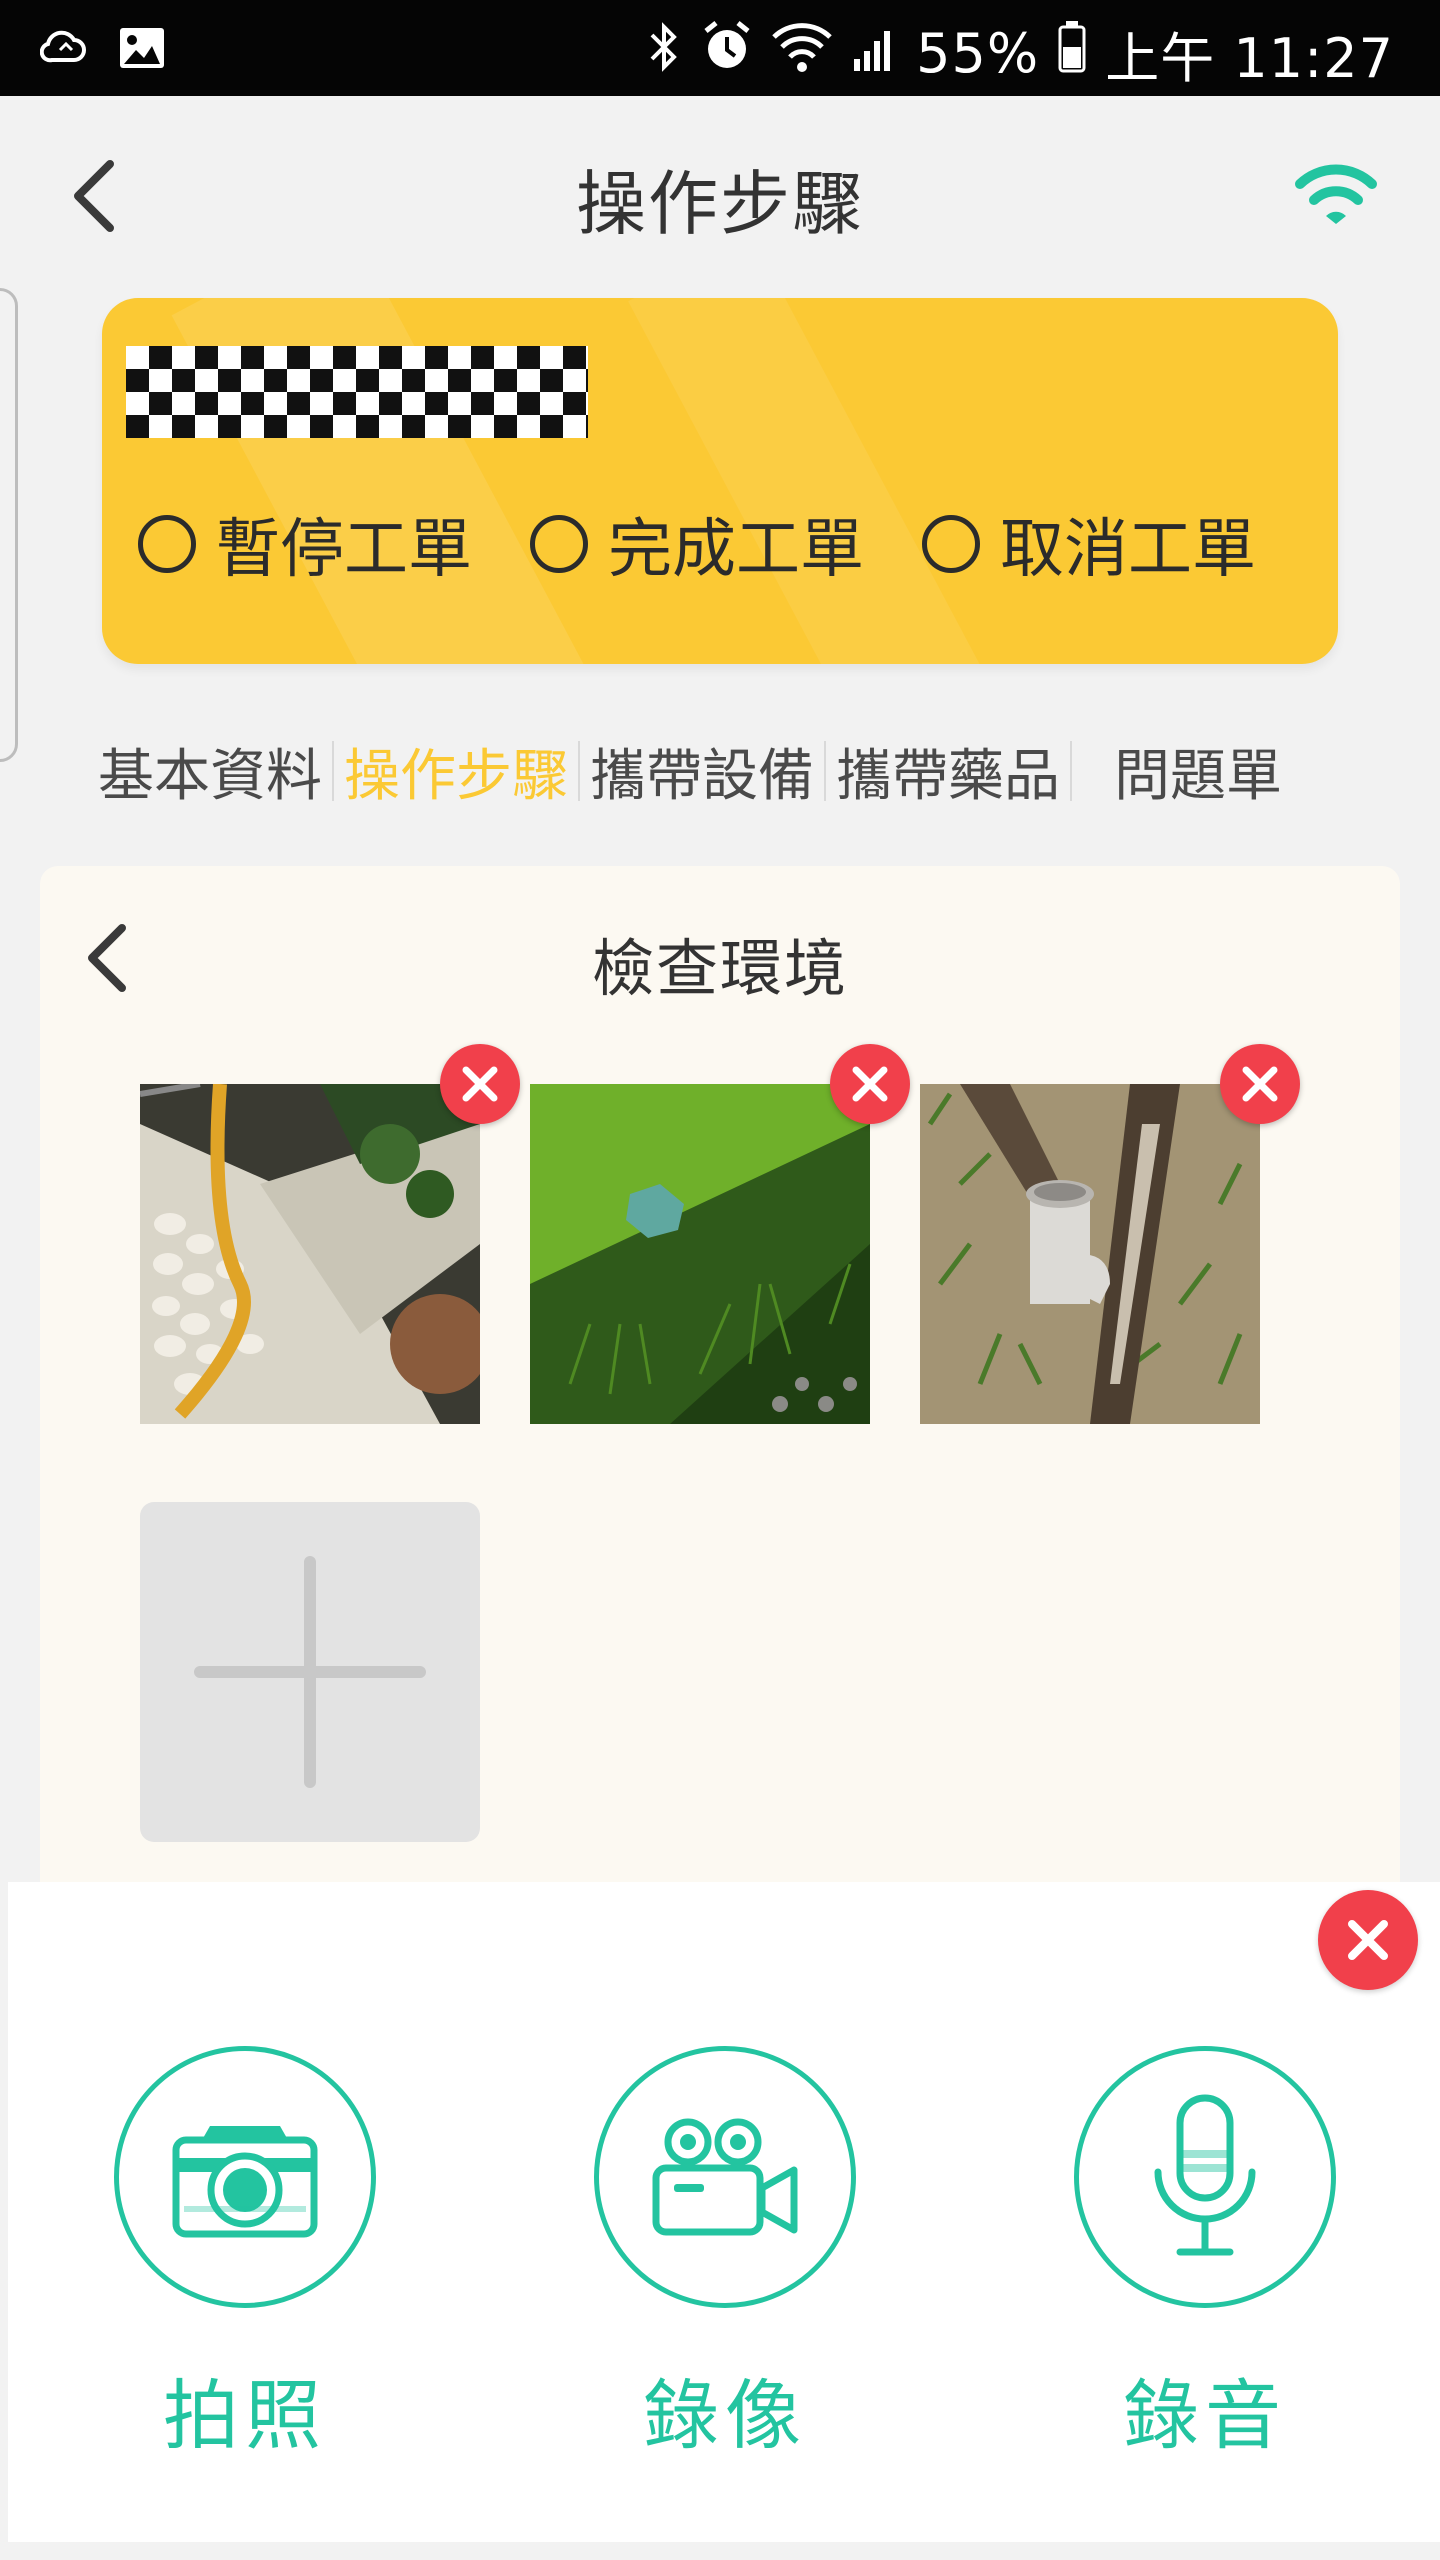 The width and height of the screenshot is (1440, 2560). I want to click on video-camera-icon, so click(725, 2177).